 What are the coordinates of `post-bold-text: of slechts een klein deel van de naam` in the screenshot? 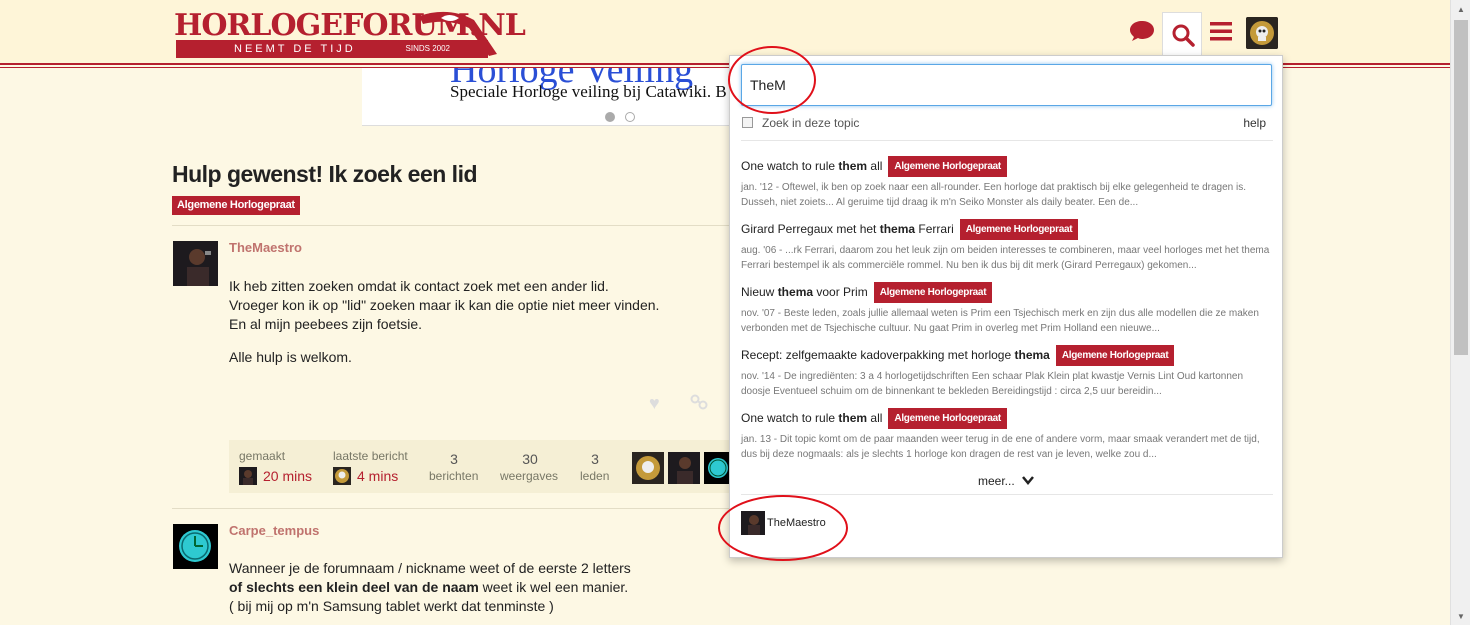 It's located at (354, 587).